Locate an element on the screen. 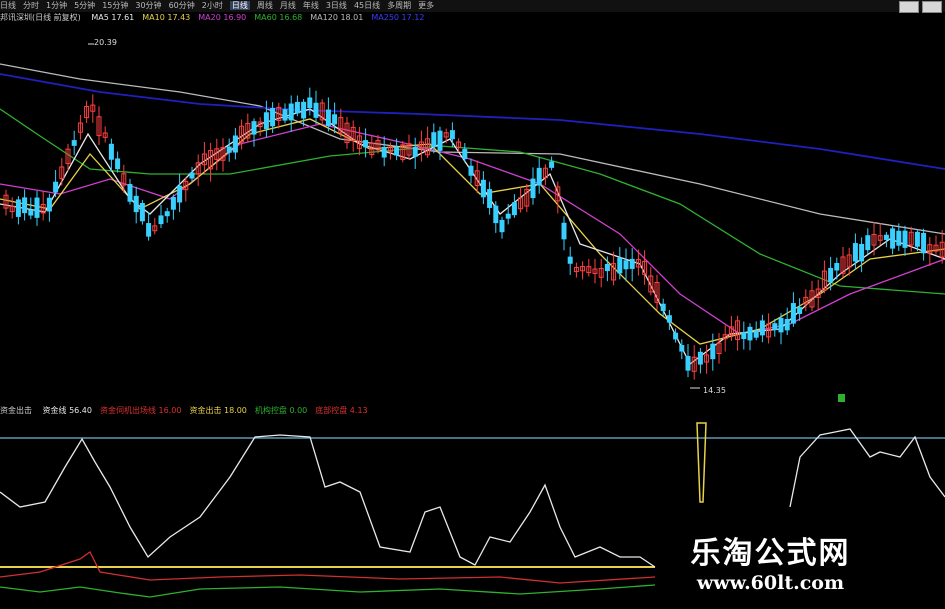 The width and height of the screenshot is (945, 609). ma-legend-item: MA10 17.43 is located at coordinates (166, 17).